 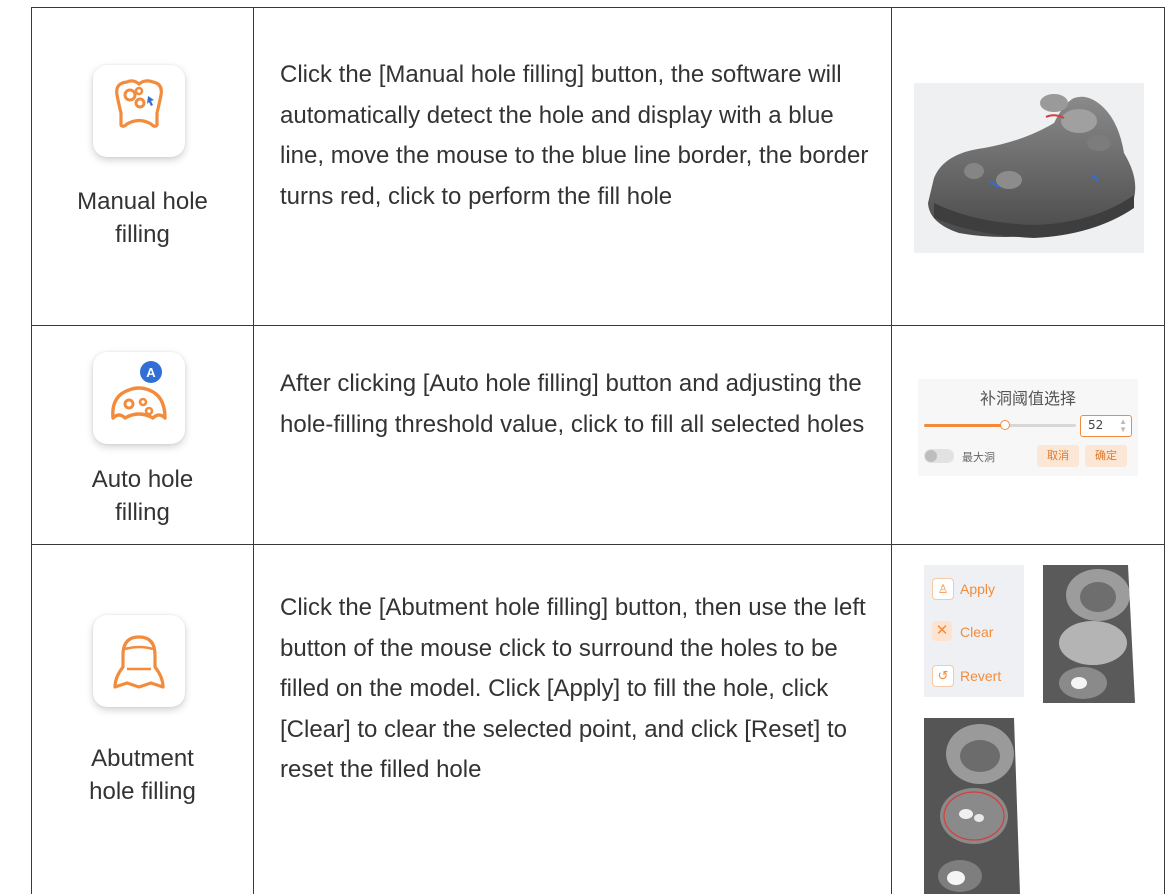 What do you see at coordinates (31, 450) in the screenshot?
I see `table-border-left` at bounding box center [31, 450].